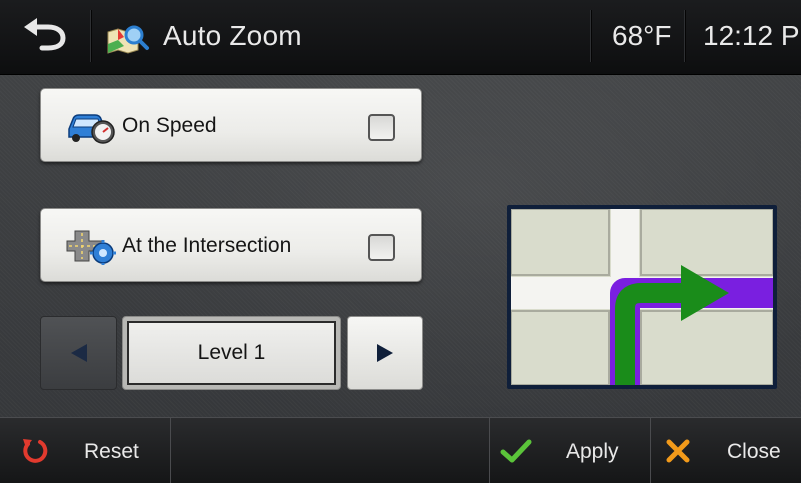 This screenshot has width=801, height=483. I want to click on on-speed-checkbox, so click(381, 127).